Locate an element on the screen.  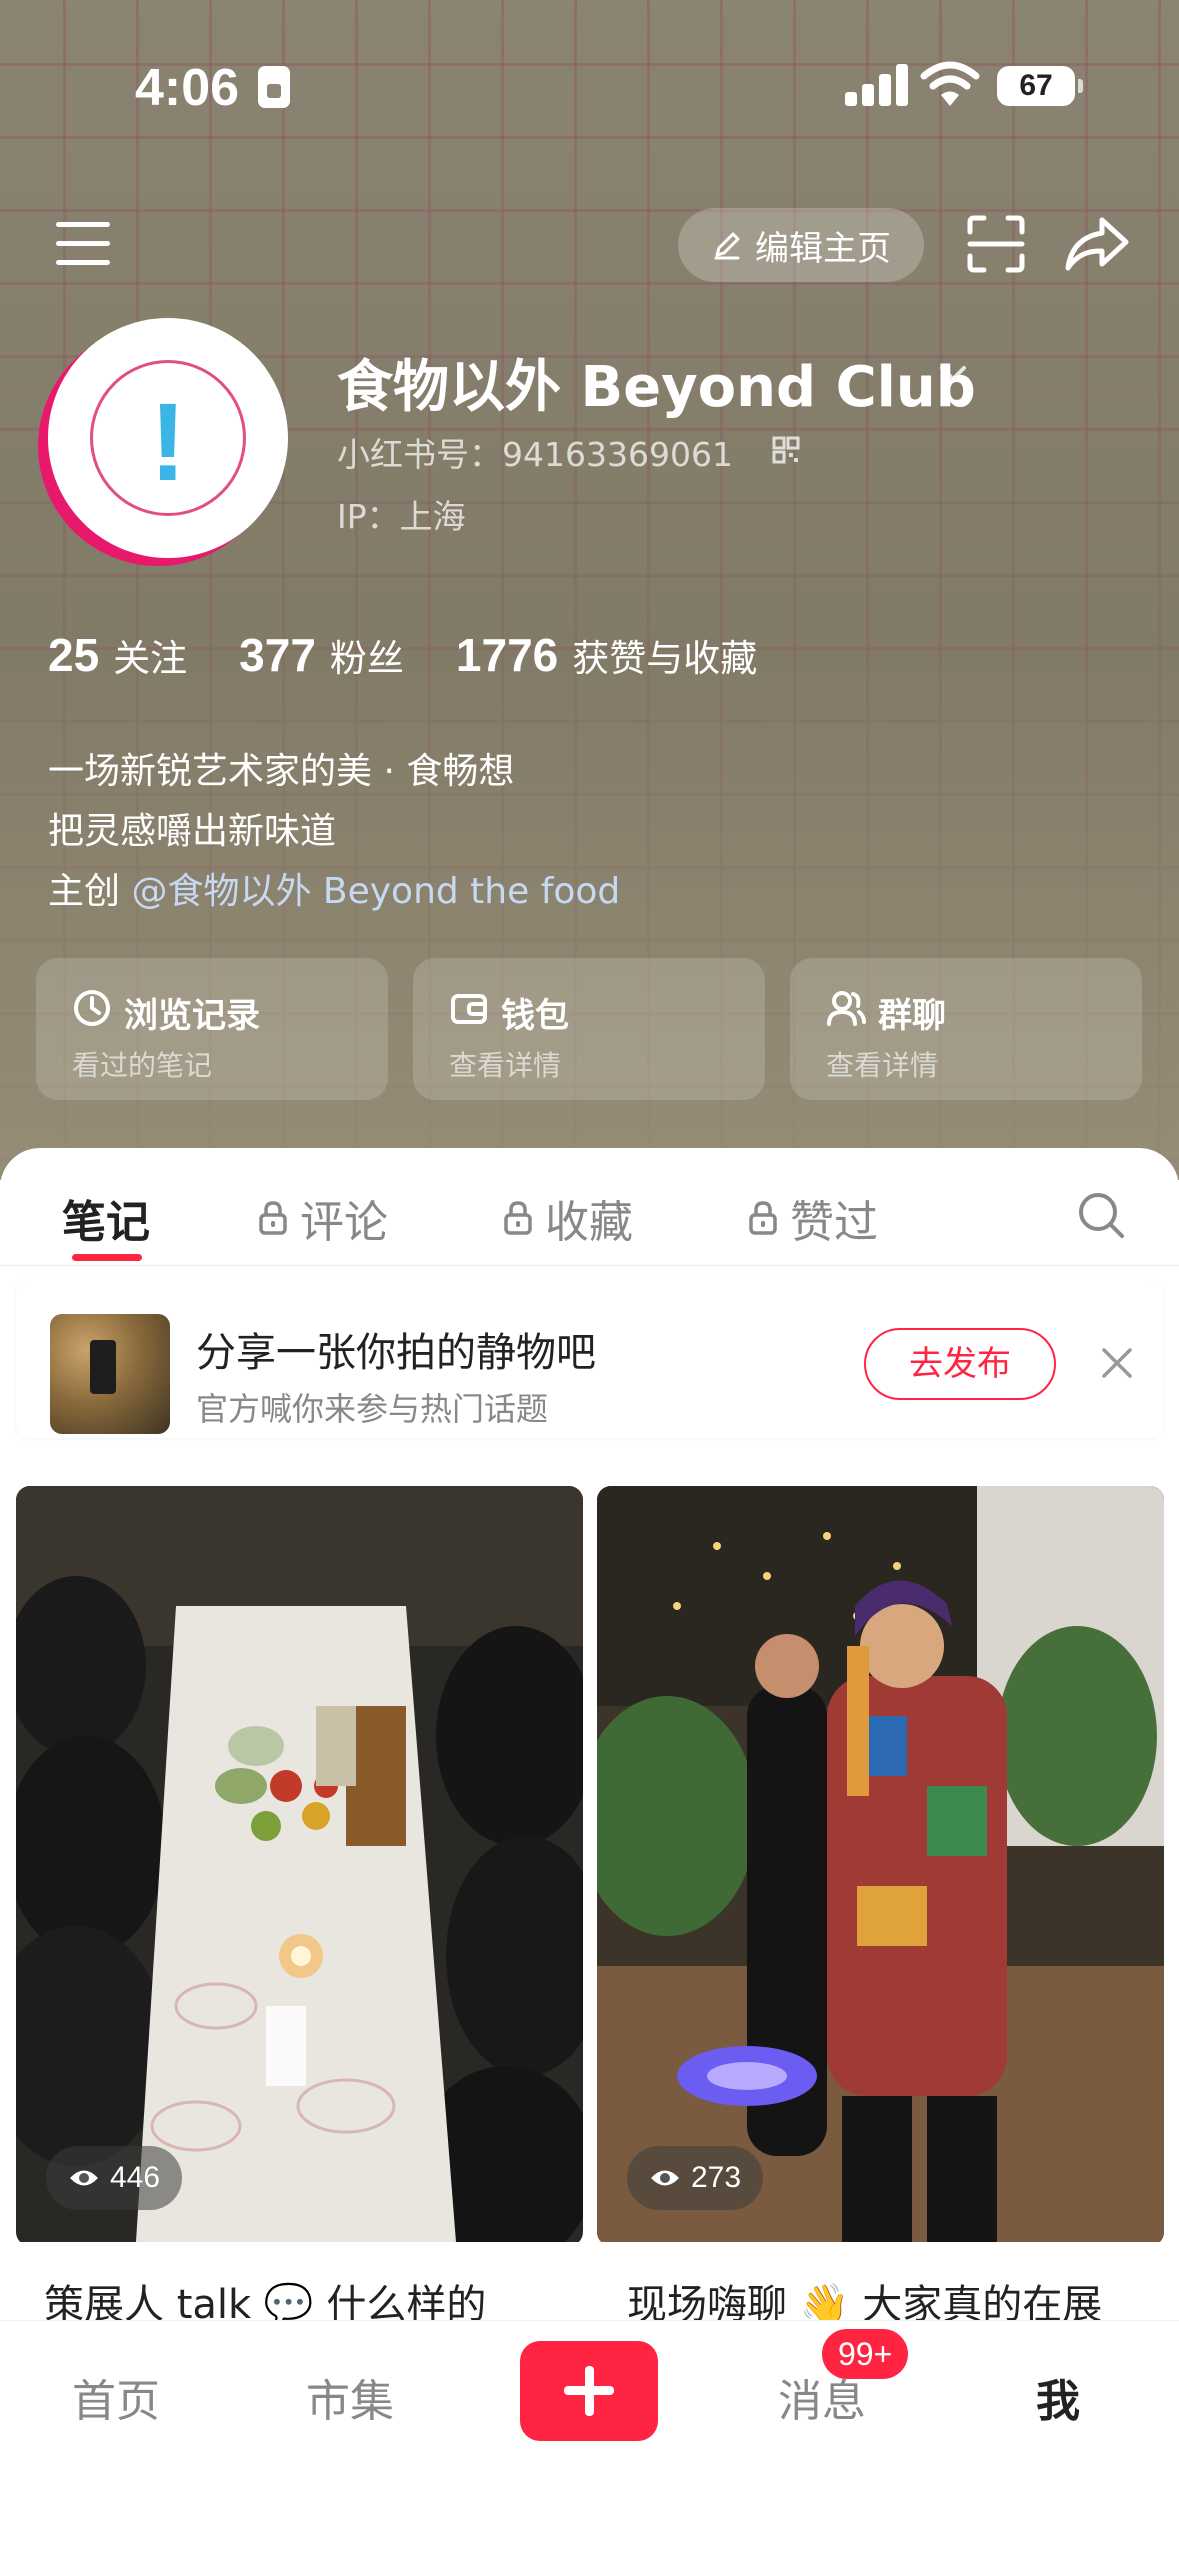
clock-icon is located at coordinates (92, 1008).